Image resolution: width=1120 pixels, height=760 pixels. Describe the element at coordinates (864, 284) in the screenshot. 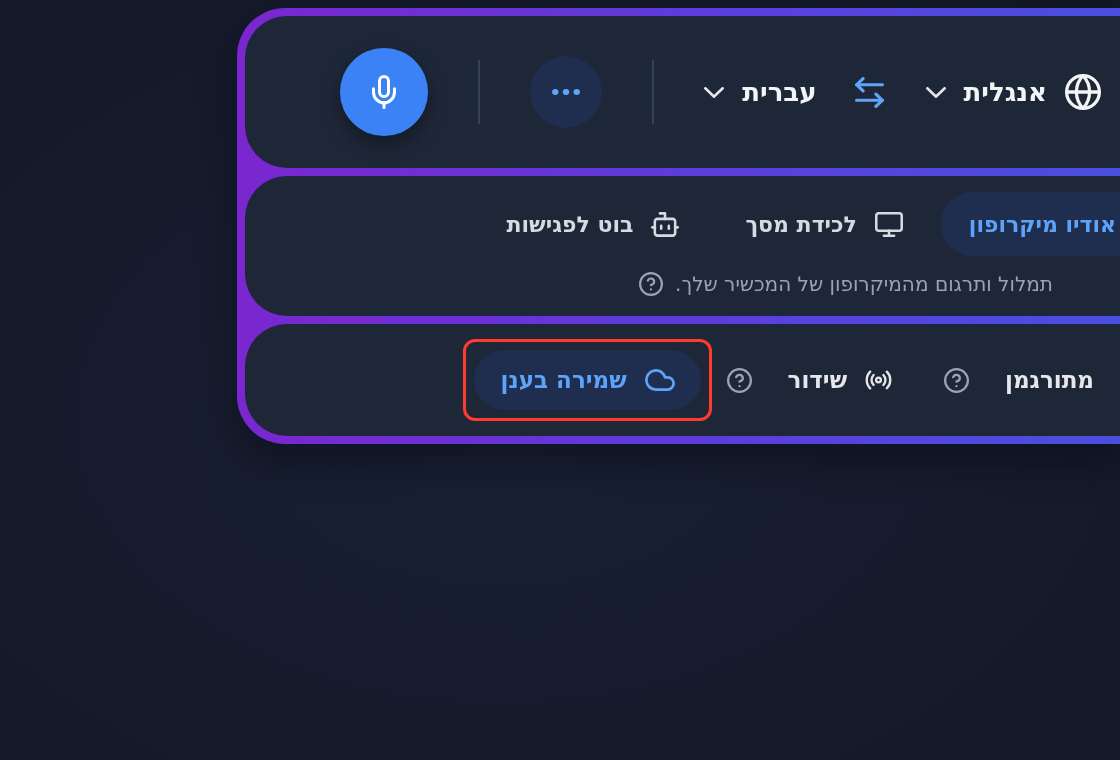

I see `description-text: תמלול ותרגום מהמיקרופון של המכשיר שלך.` at that location.